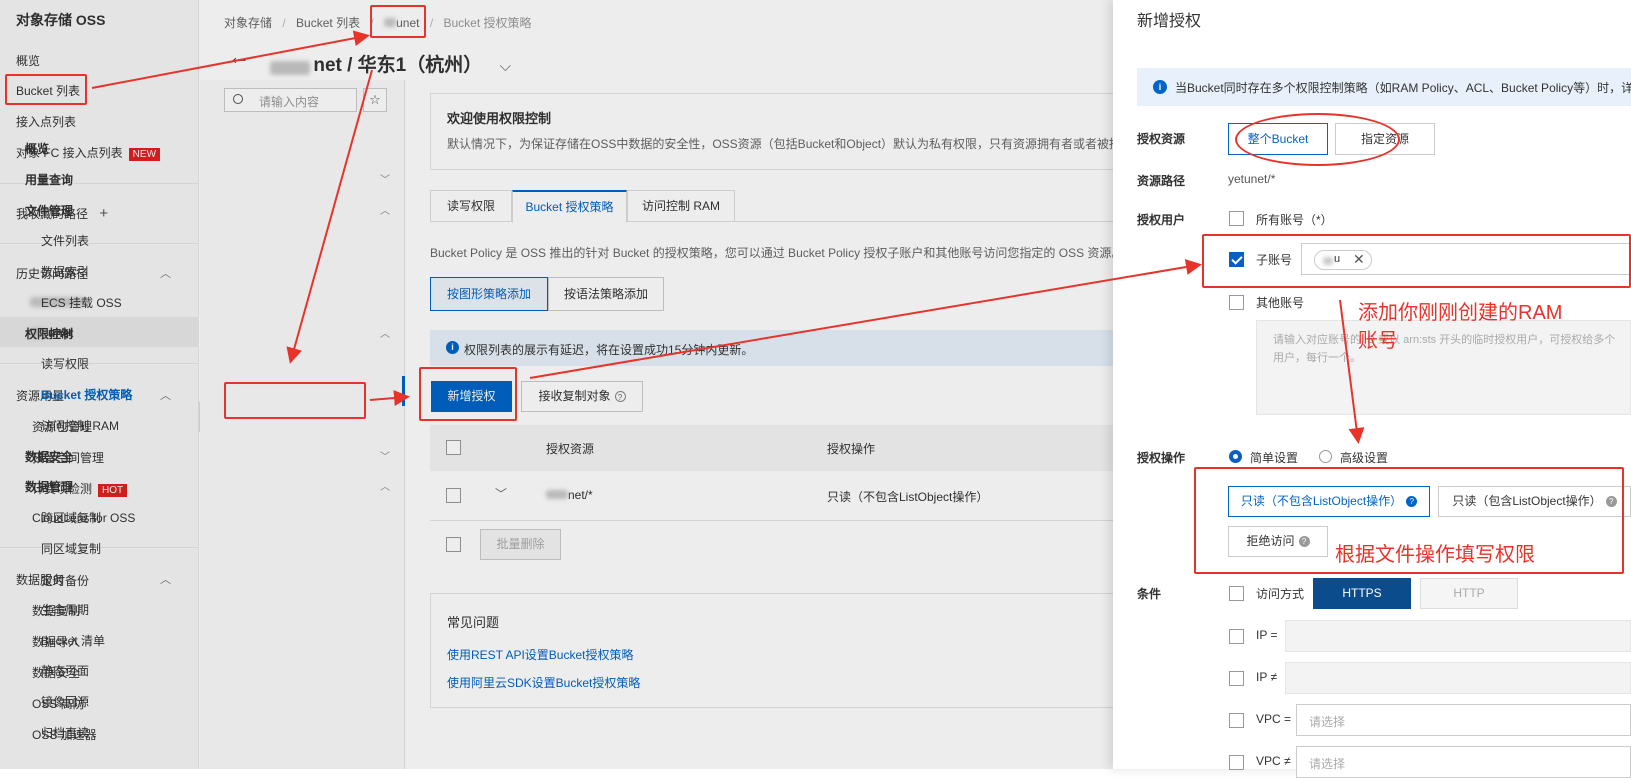 The height and width of the screenshot is (778, 1631). I want to click on vpc-eq-label: VPC =, so click(1274, 719).